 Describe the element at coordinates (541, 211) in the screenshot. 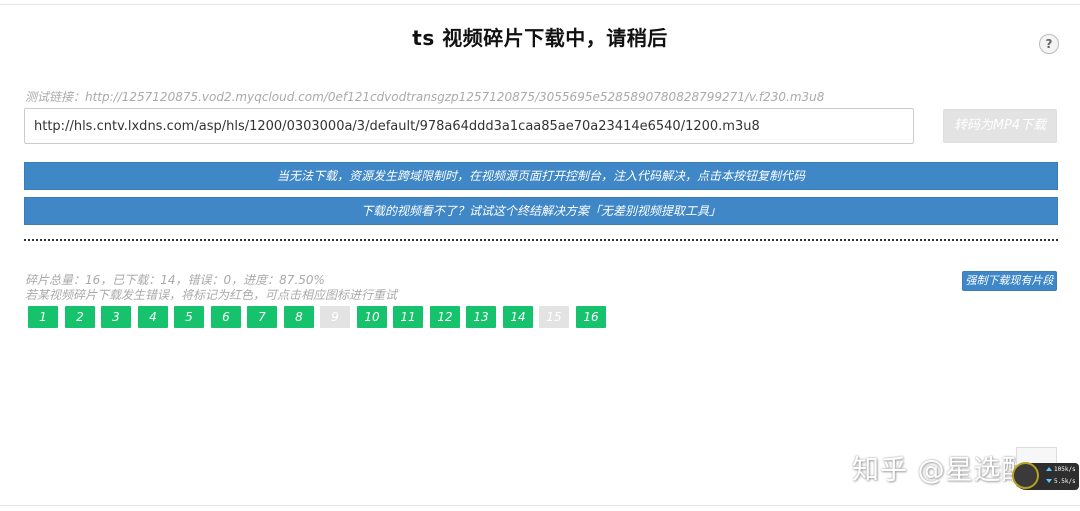

I see `video-extract-tool-button: 下载的视频看不了？试试这个终结解决方案「无差别视频提取工具」` at that location.